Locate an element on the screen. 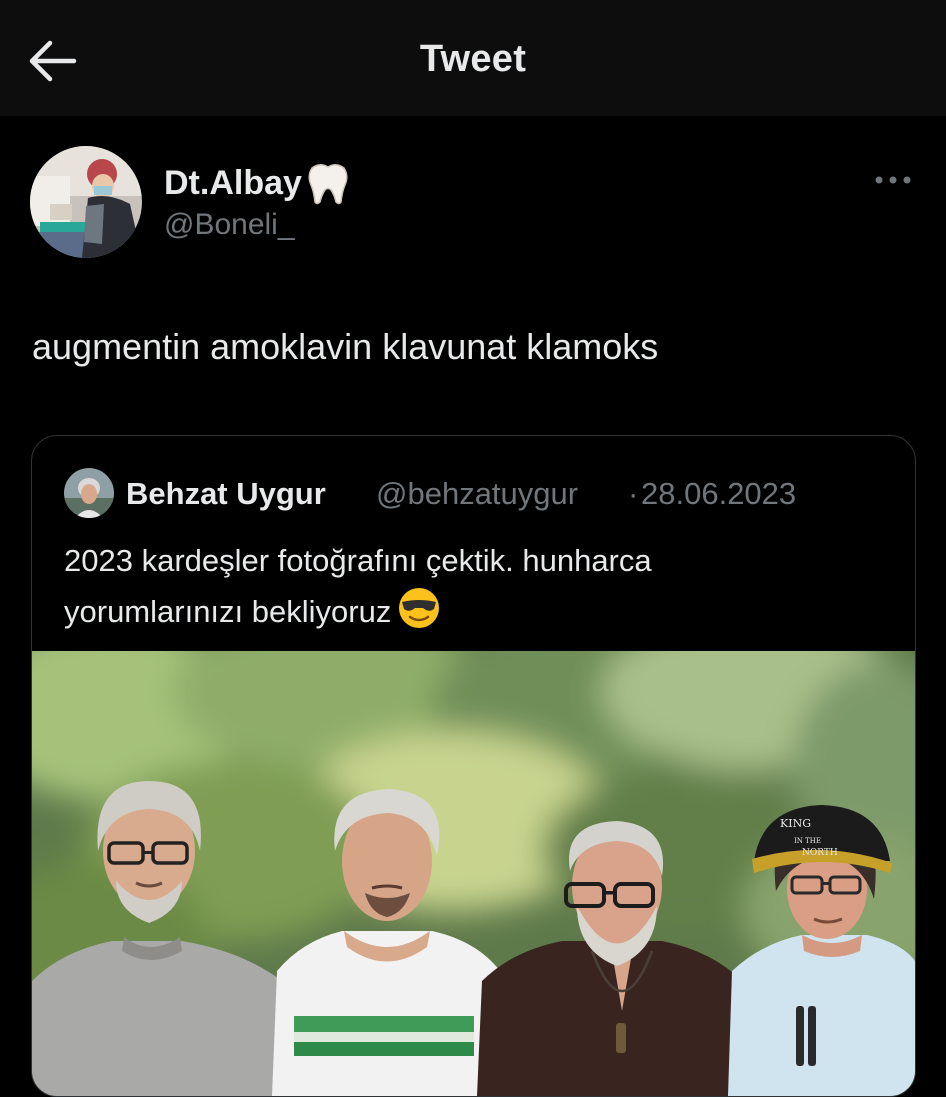 The width and height of the screenshot is (946, 1097). tooth-emoji-icon is located at coordinates (328, 184).